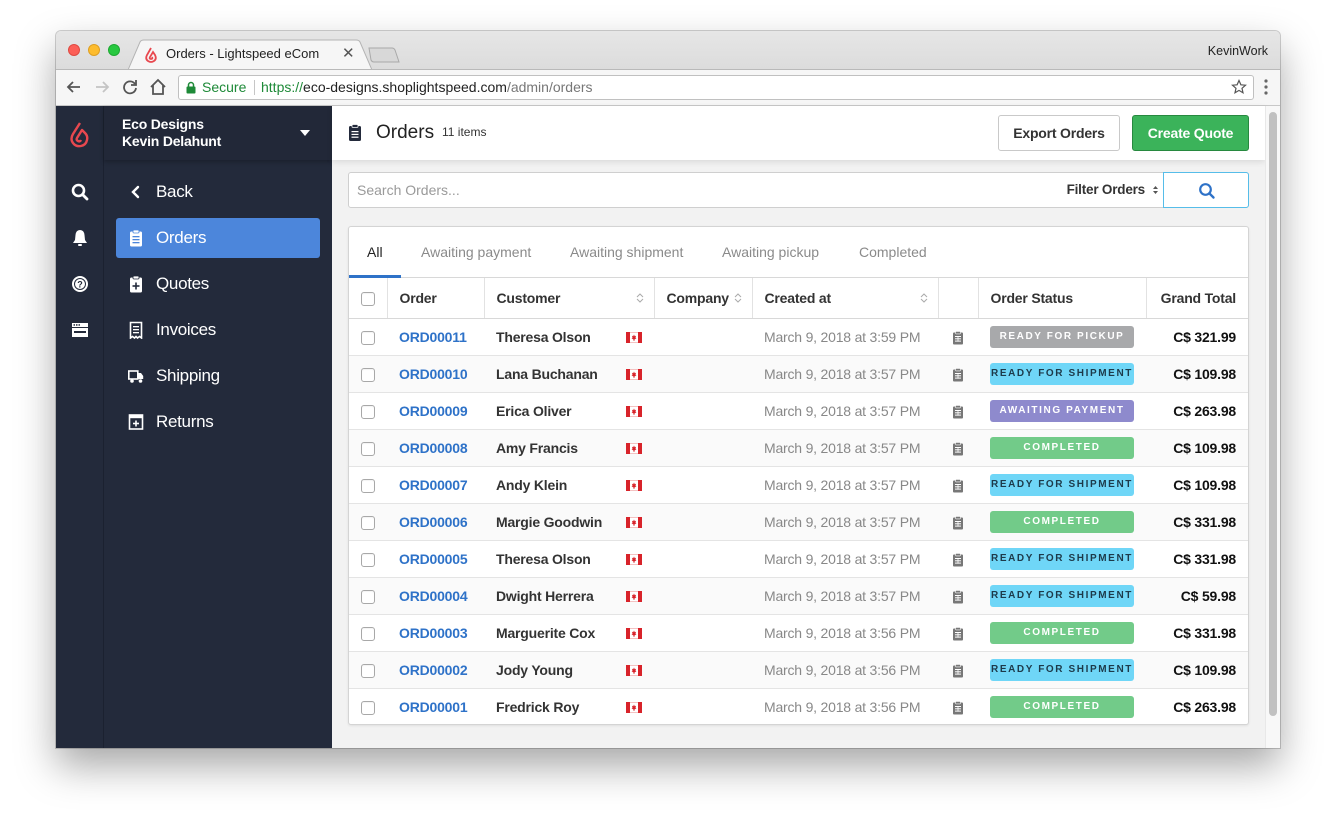 The width and height of the screenshot is (1336, 828). What do you see at coordinates (569, 298) in the screenshot?
I see `column-header-customer: Customer` at bounding box center [569, 298].